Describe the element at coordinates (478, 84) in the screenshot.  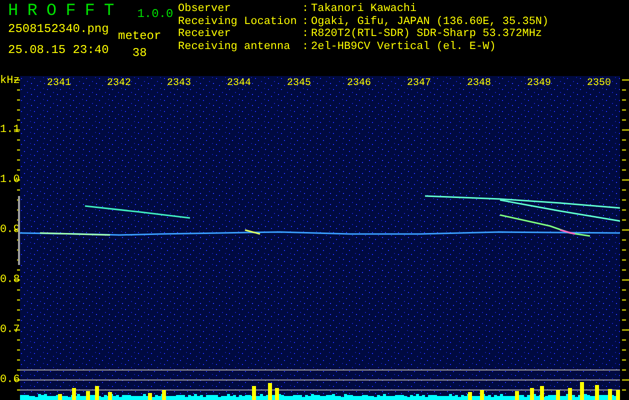
I see `time-label: 2348` at that location.